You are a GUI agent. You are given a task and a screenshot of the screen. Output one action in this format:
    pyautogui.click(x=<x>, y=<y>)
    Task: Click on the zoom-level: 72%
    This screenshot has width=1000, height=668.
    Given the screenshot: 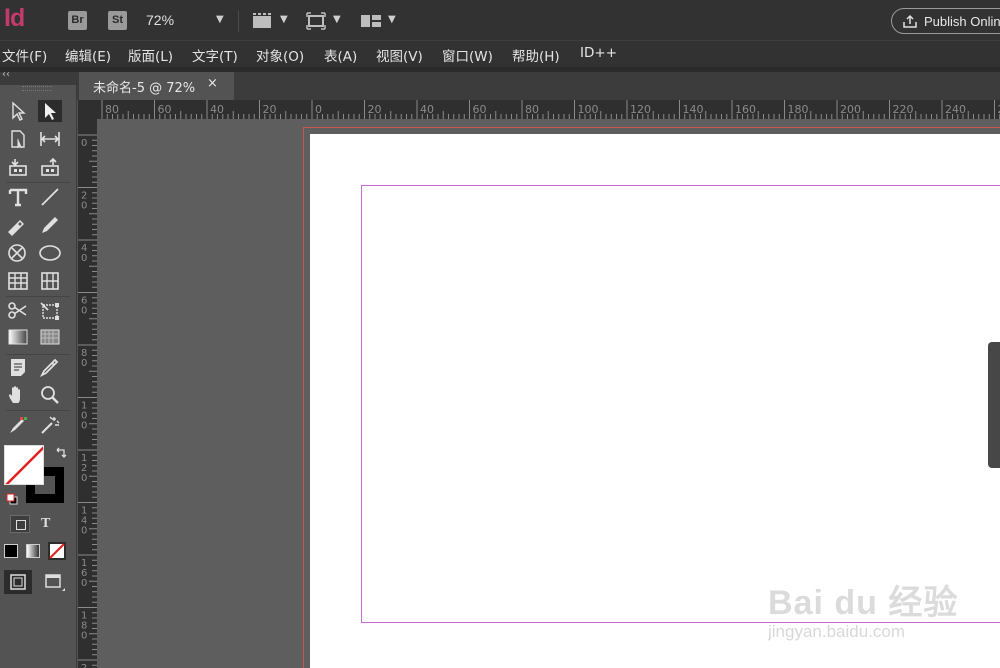 What is the action you would take?
    pyautogui.click(x=160, y=20)
    